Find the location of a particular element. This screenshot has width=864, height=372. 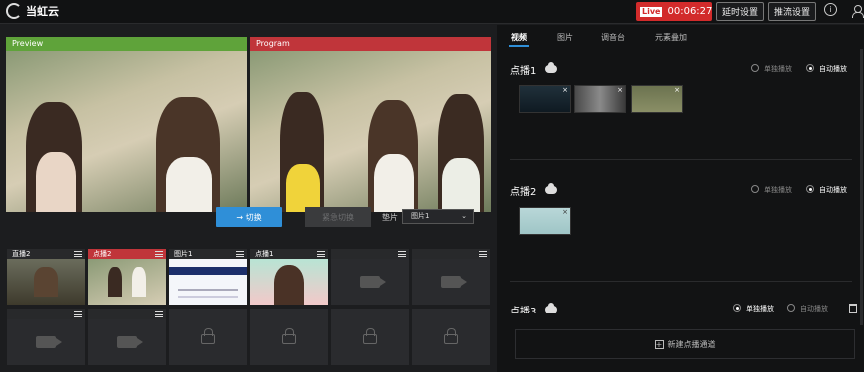

channel-title: 点播3 is located at coordinates (523, 310).